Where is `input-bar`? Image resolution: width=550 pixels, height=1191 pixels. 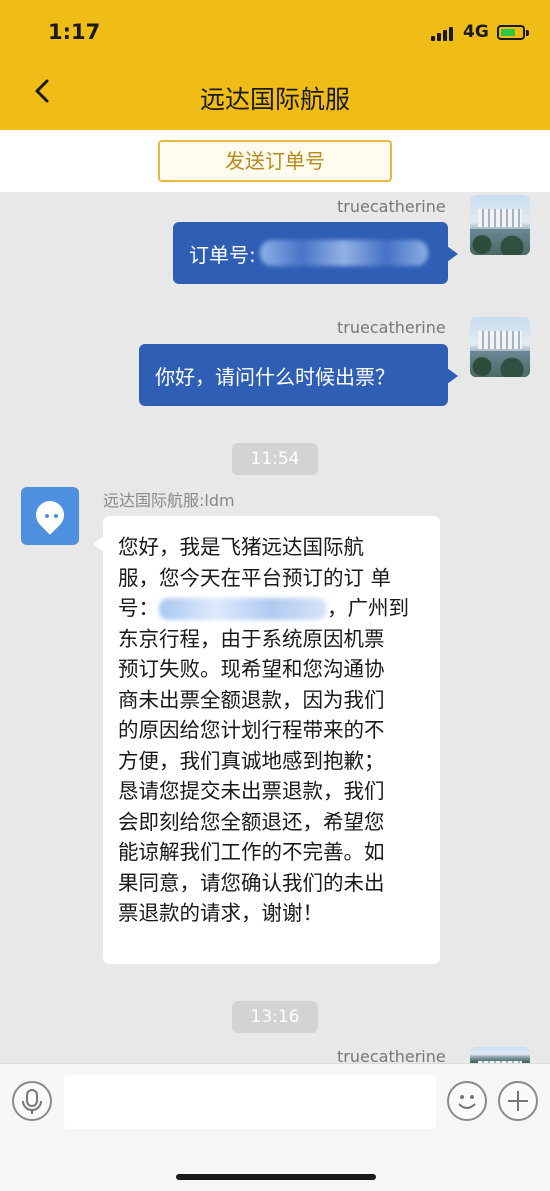
input-bar is located at coordinates (275, 1127).